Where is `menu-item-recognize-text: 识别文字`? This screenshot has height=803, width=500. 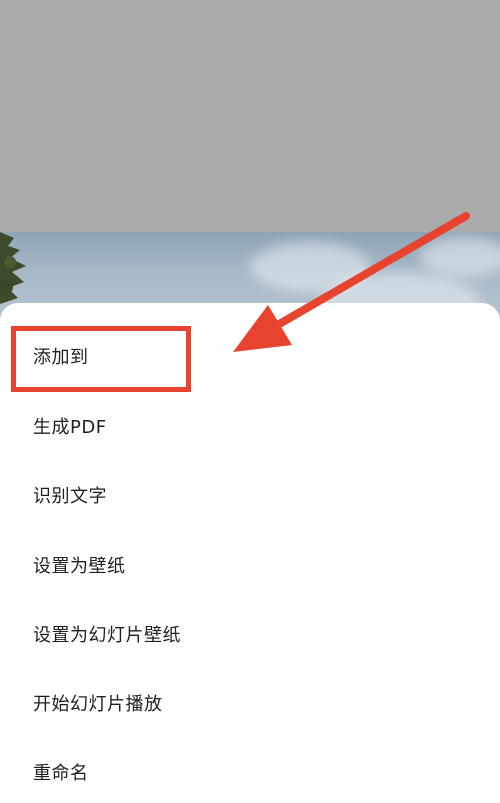
menu-item-recognize-text: 识别文字 is located at coordinates (70, 495).